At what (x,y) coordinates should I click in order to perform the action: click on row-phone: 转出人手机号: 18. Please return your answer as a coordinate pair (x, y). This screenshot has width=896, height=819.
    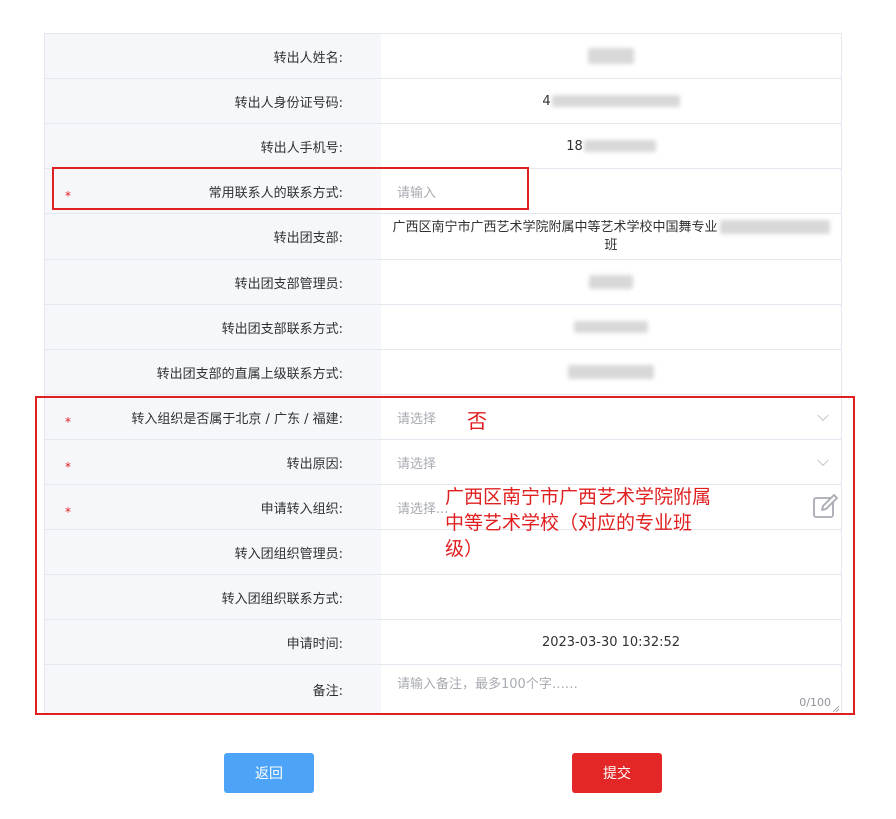
    Looking at the image, I should click on (443, 146).